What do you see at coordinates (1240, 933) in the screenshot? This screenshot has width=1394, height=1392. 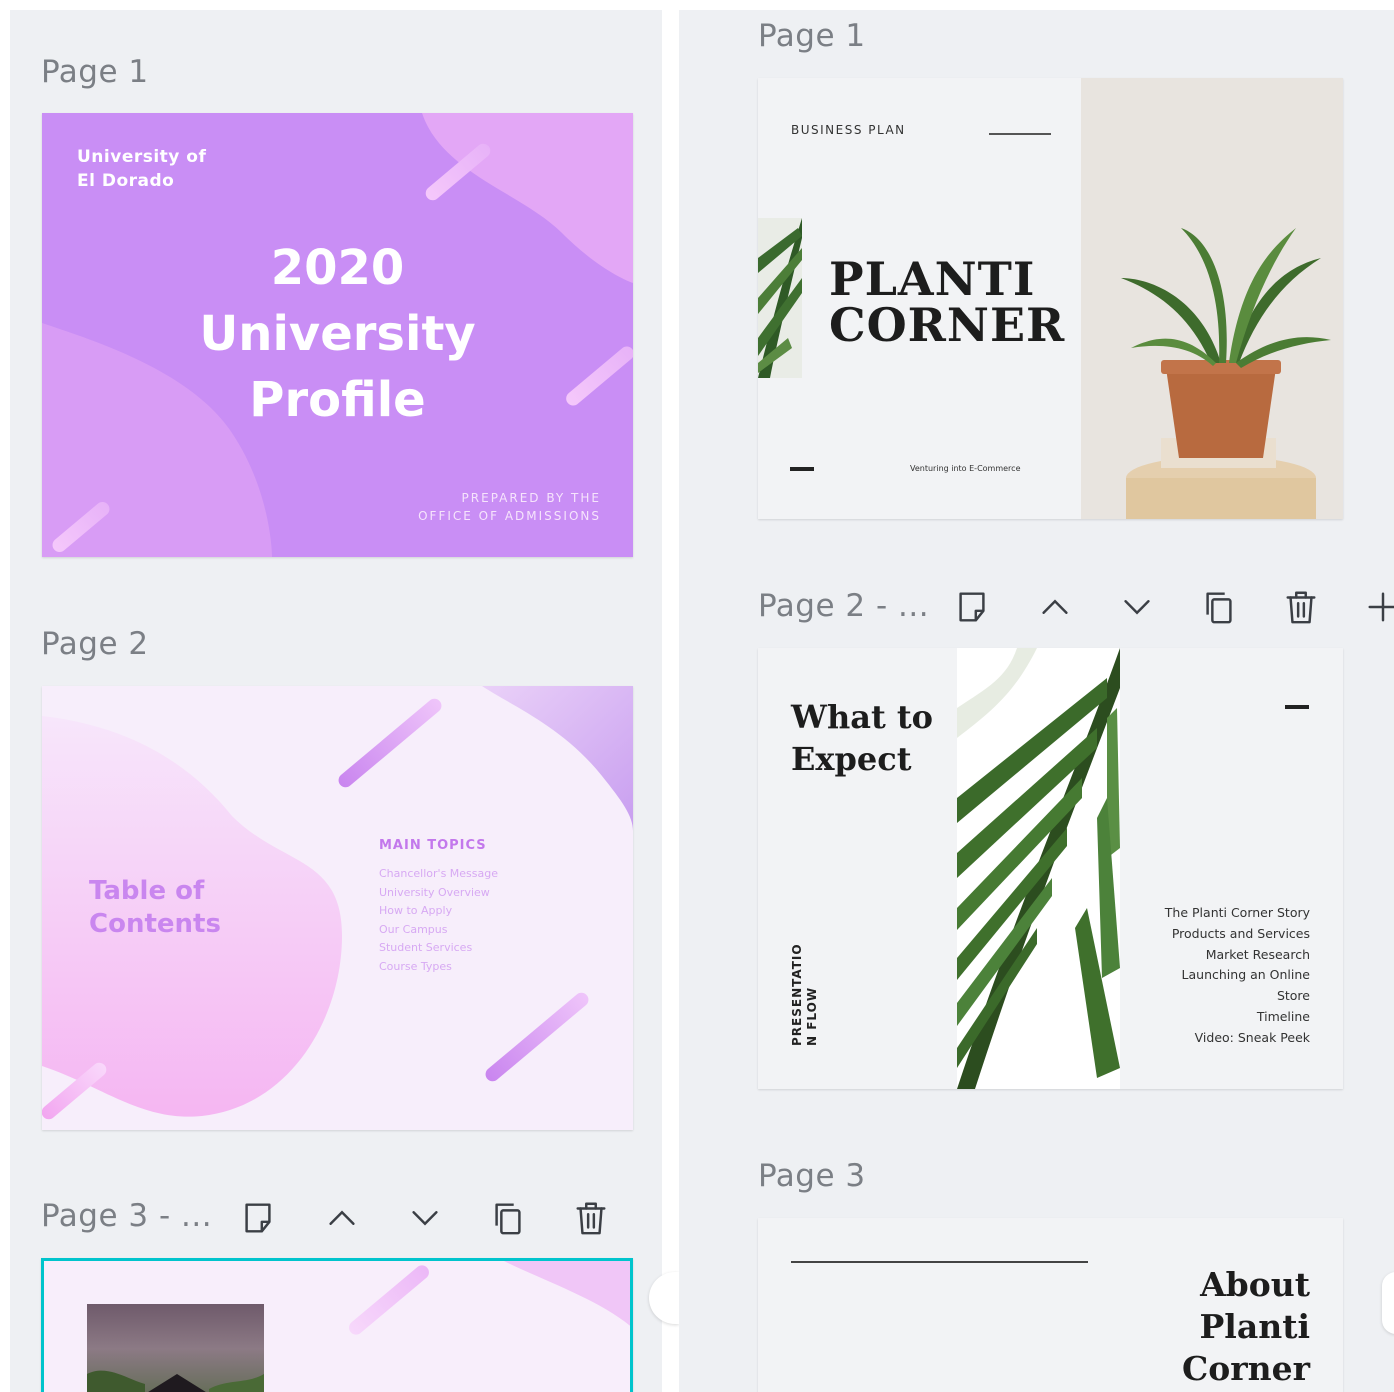 I see `slide-agenda-item: Products and Services` at bounding box center [1240, 933].